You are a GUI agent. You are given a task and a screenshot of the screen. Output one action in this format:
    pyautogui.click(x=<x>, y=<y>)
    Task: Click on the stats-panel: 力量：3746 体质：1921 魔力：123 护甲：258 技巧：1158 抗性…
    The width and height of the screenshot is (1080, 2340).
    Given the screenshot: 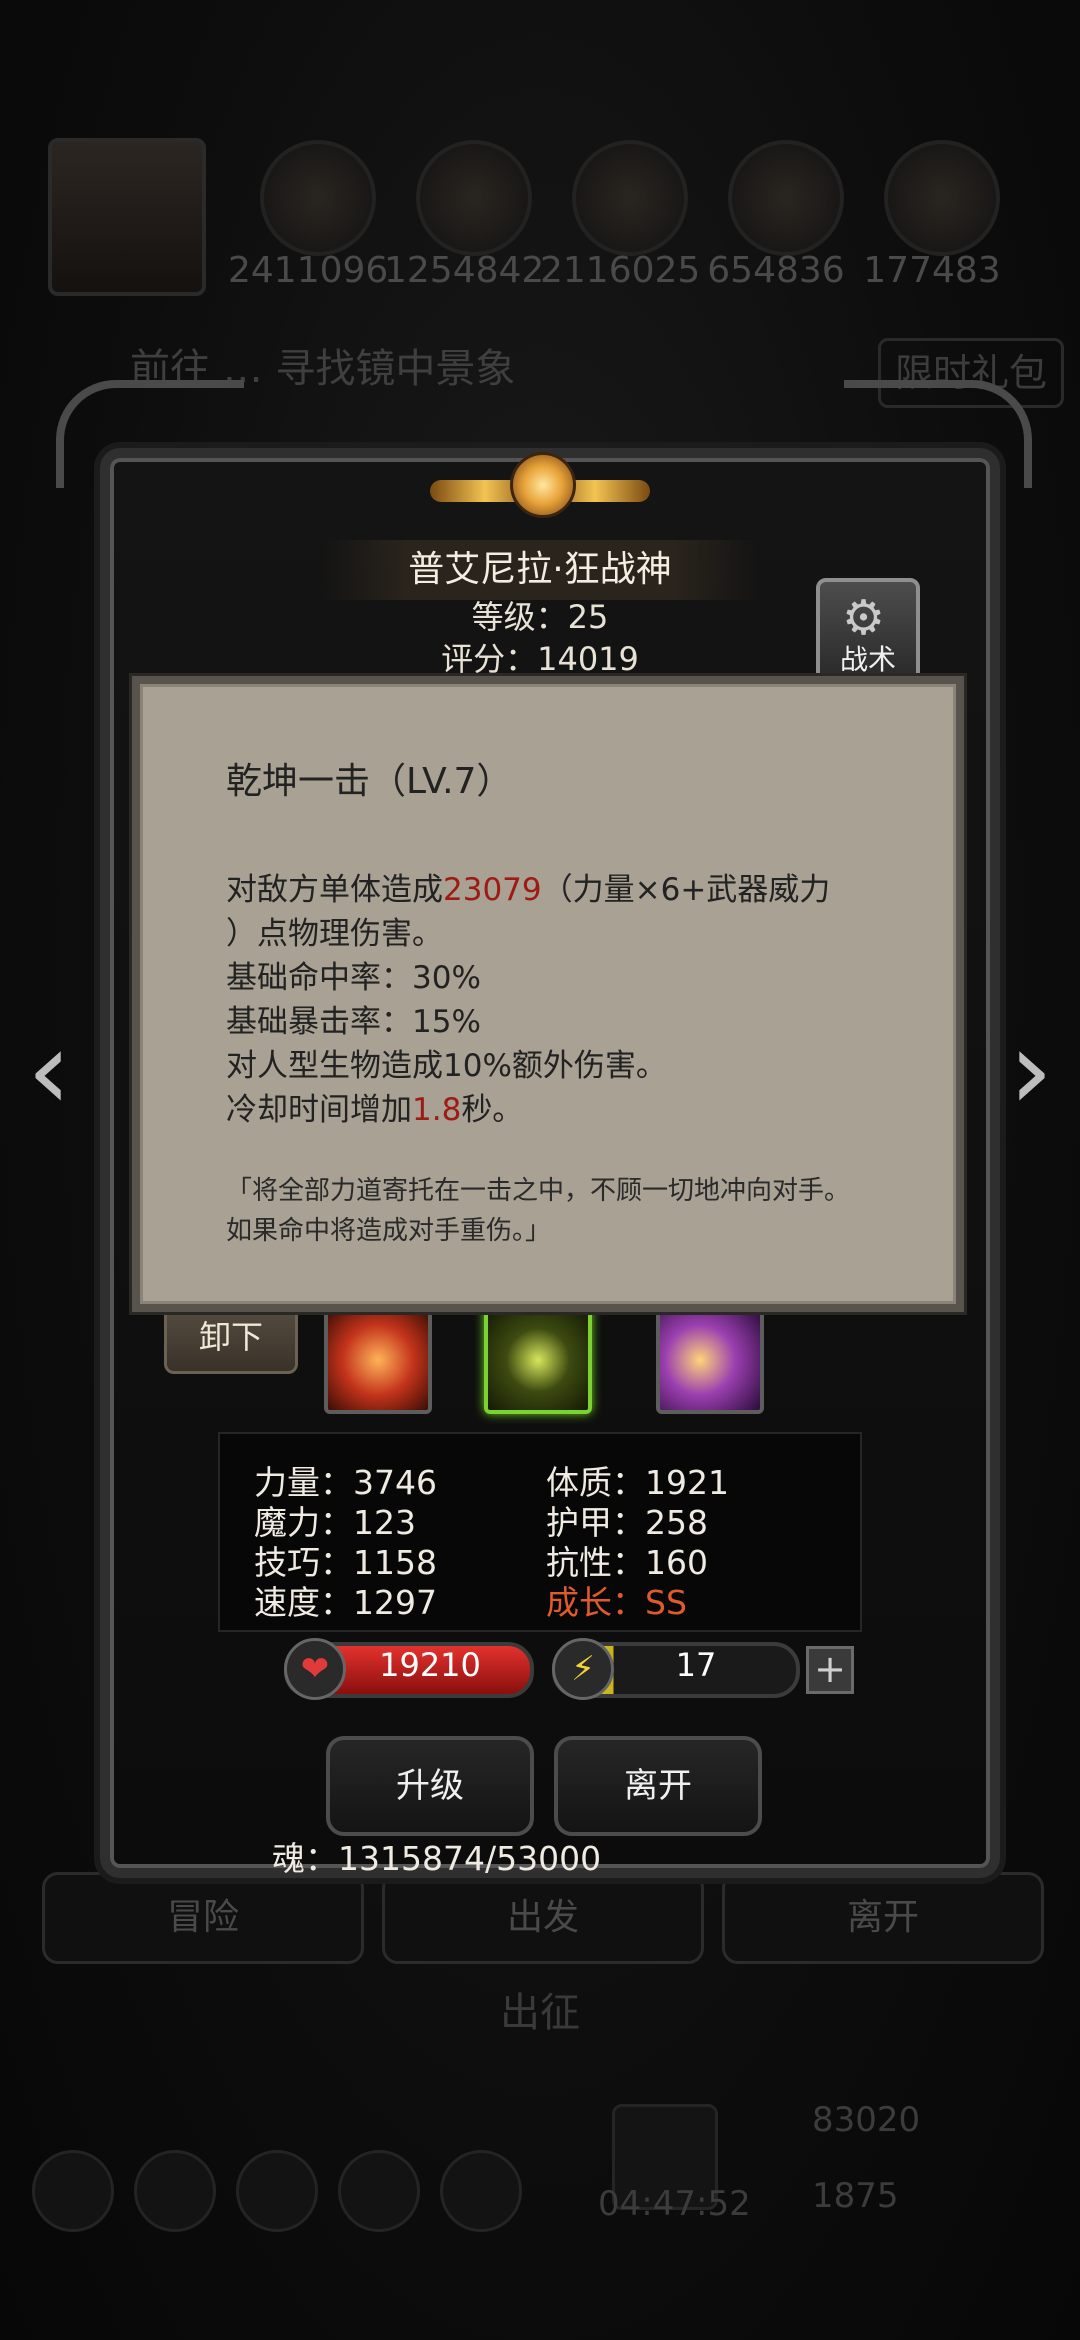 What is the action you would take?
    pyautogui.click(x=540, y=1532)
    